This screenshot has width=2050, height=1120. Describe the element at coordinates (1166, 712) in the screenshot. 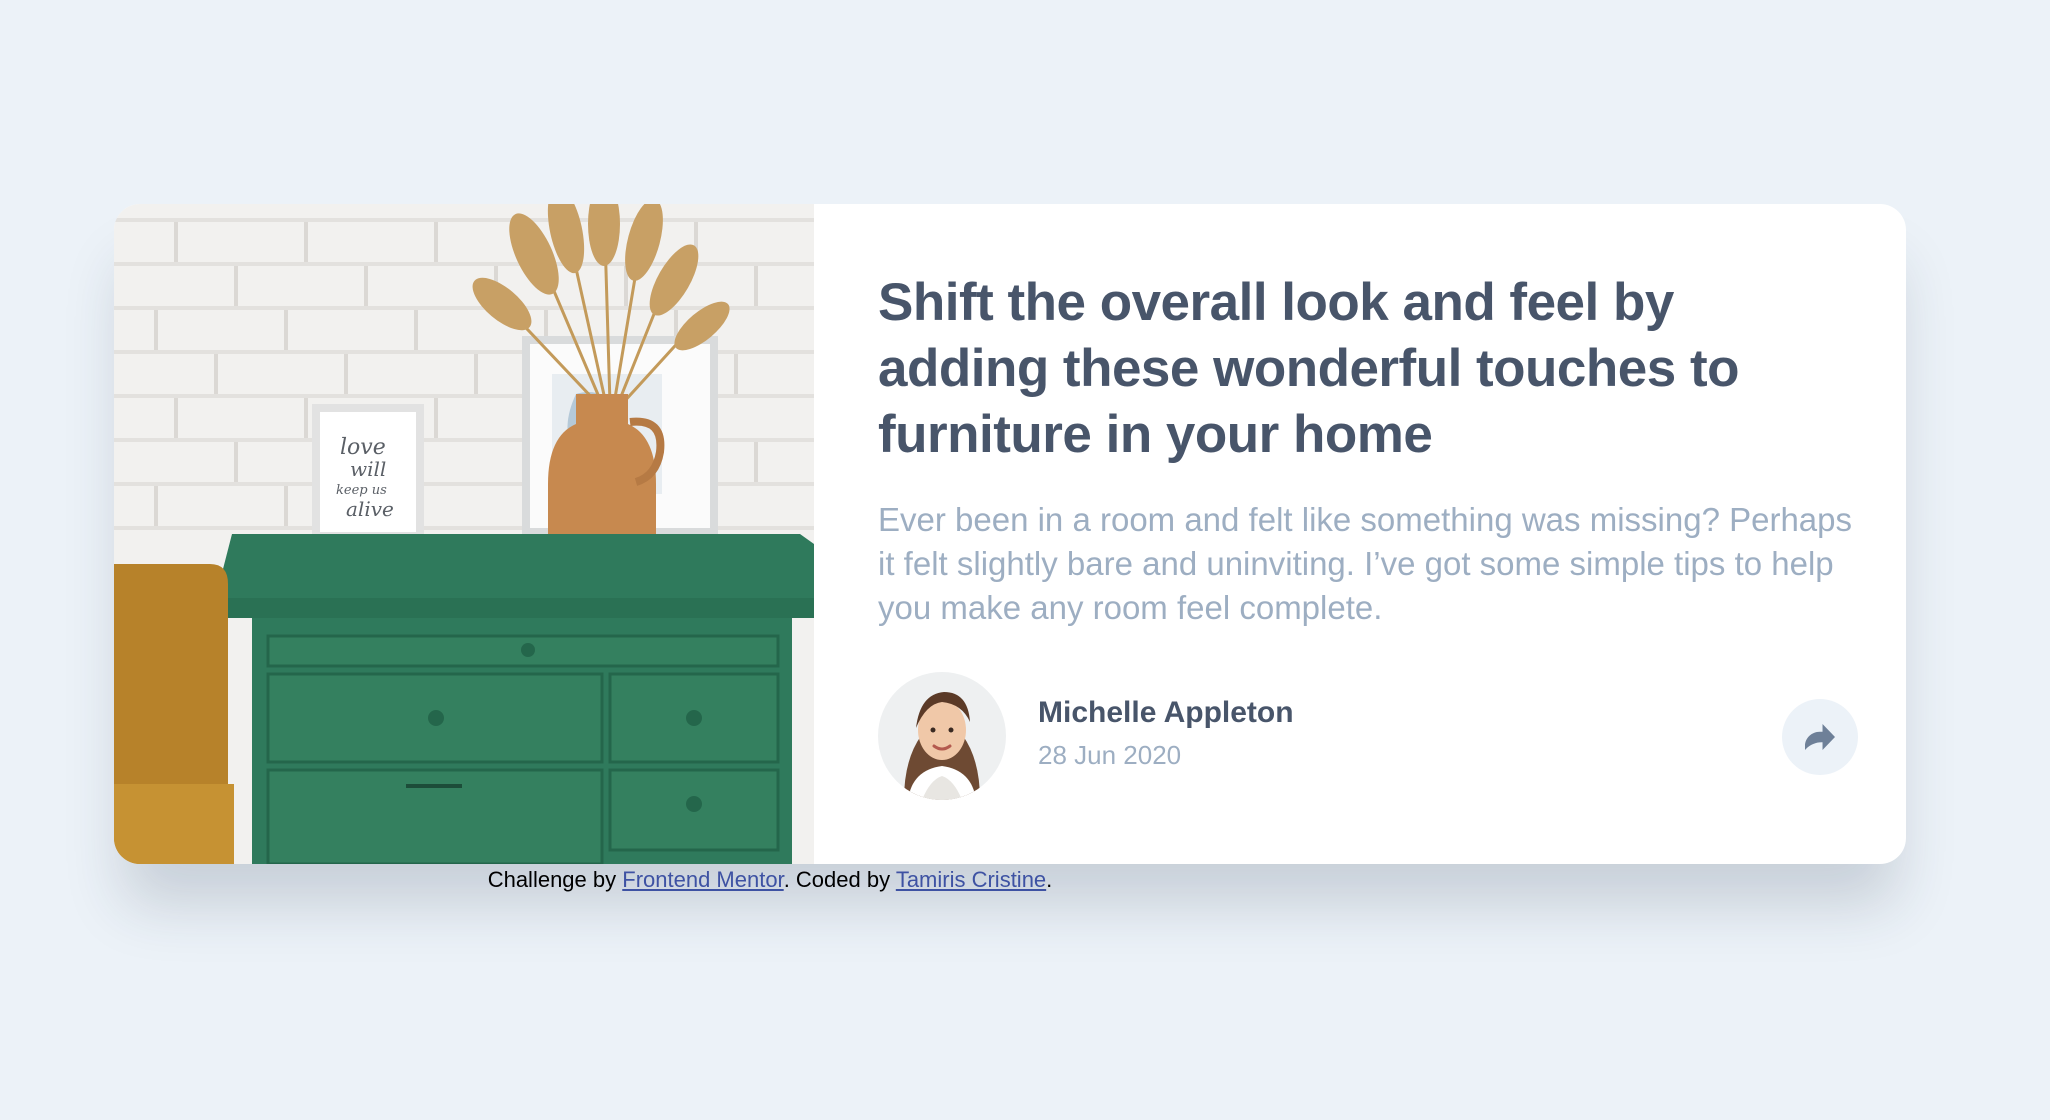

I see `author-name: Michelle Appleton` at that location.